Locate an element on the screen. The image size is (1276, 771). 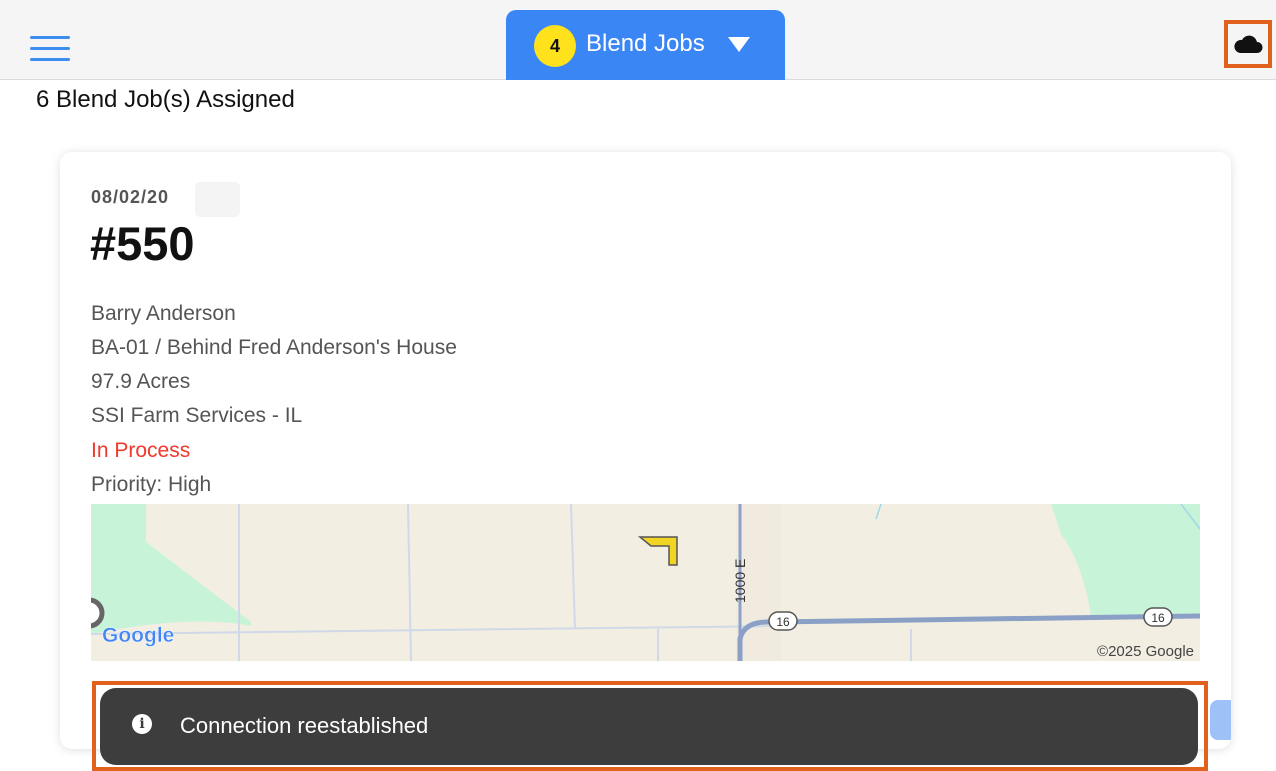
job-priority: Priority: High is located at coordinates (151, 484).